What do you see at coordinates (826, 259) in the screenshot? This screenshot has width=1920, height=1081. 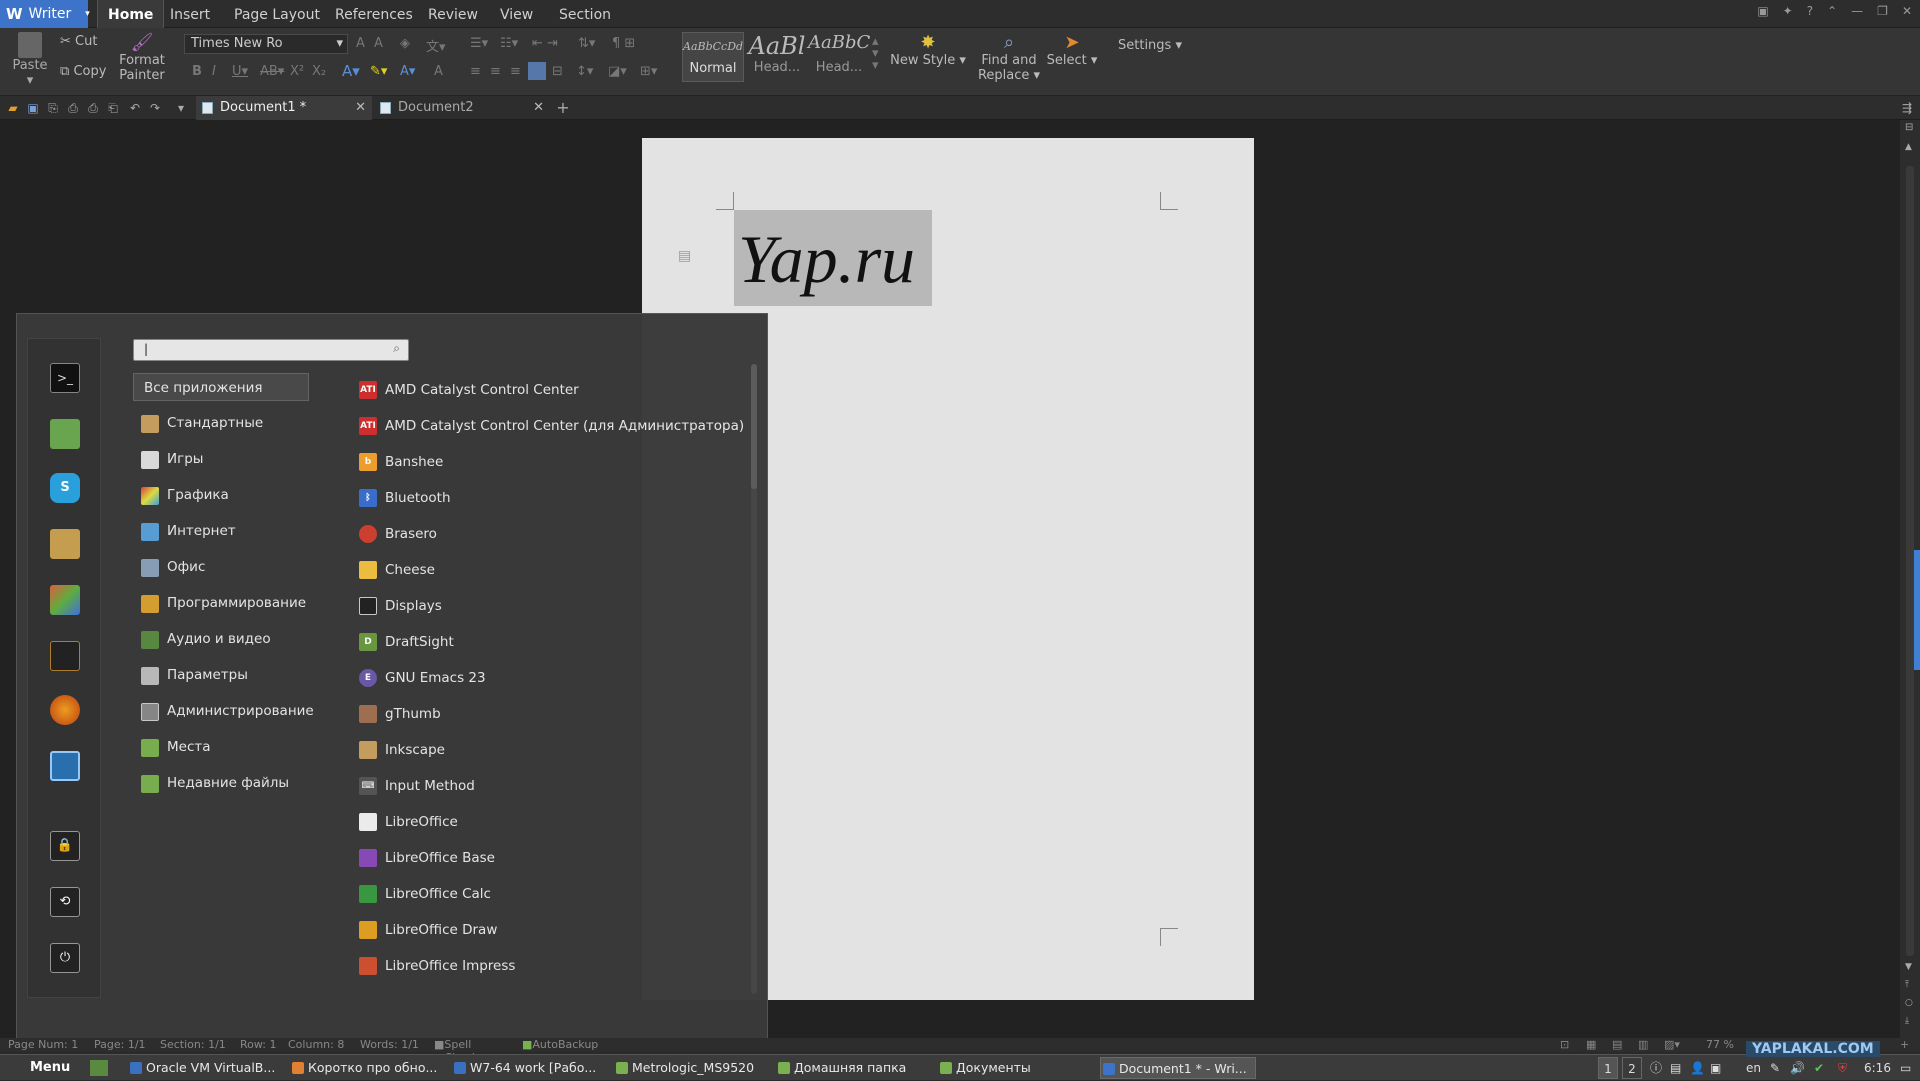 I see `document-text: Yap.ru` at bounding box center [826, 259].